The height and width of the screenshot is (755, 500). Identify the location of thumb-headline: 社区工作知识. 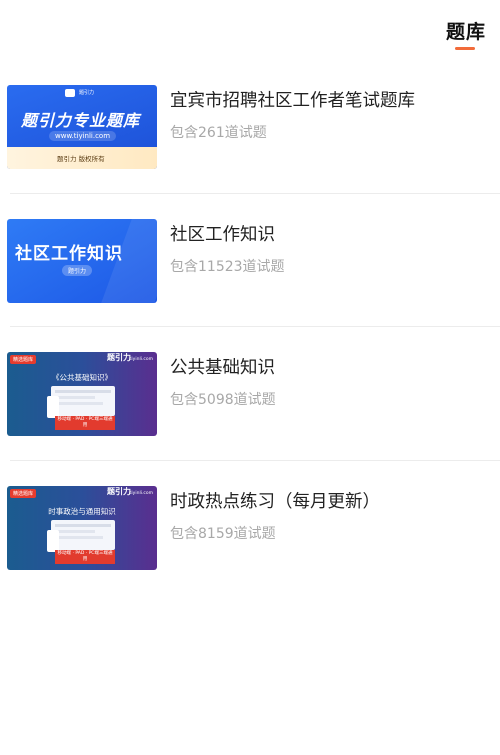
(69, 253).